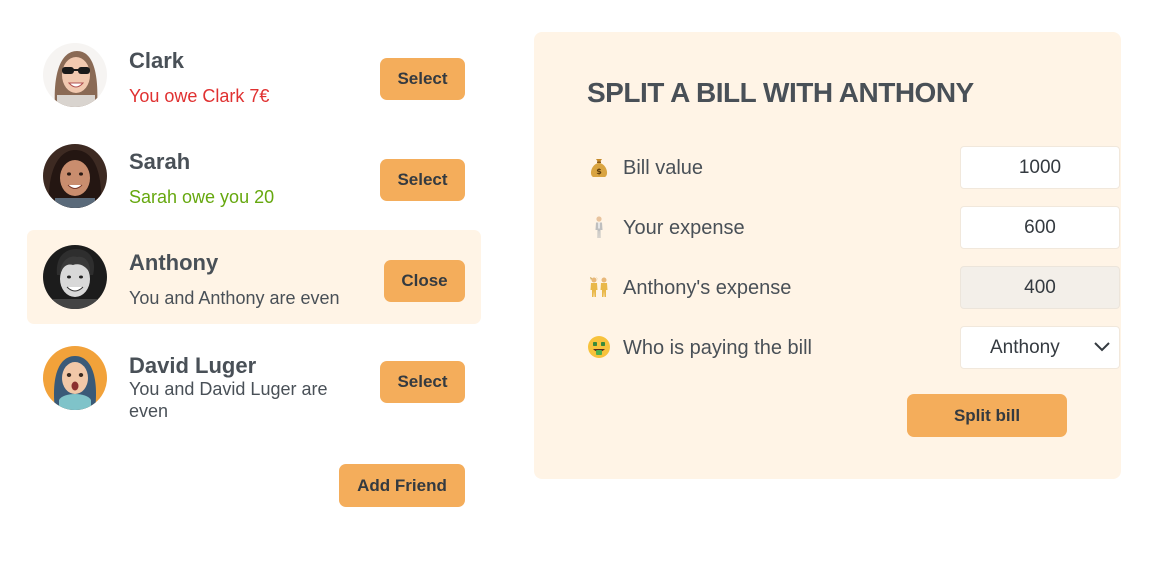 The image size is (1160, 568). Describe the element at coordinates (228, 400) in the screenshot. I see `friend-balance: You and David Luger are even` at that location.